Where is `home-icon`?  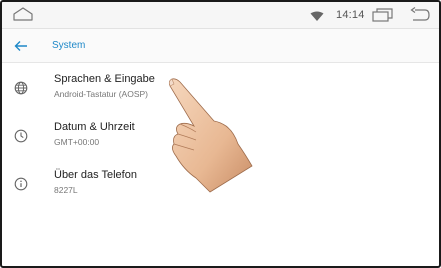 home-icon is located at coordinates (23, 16).